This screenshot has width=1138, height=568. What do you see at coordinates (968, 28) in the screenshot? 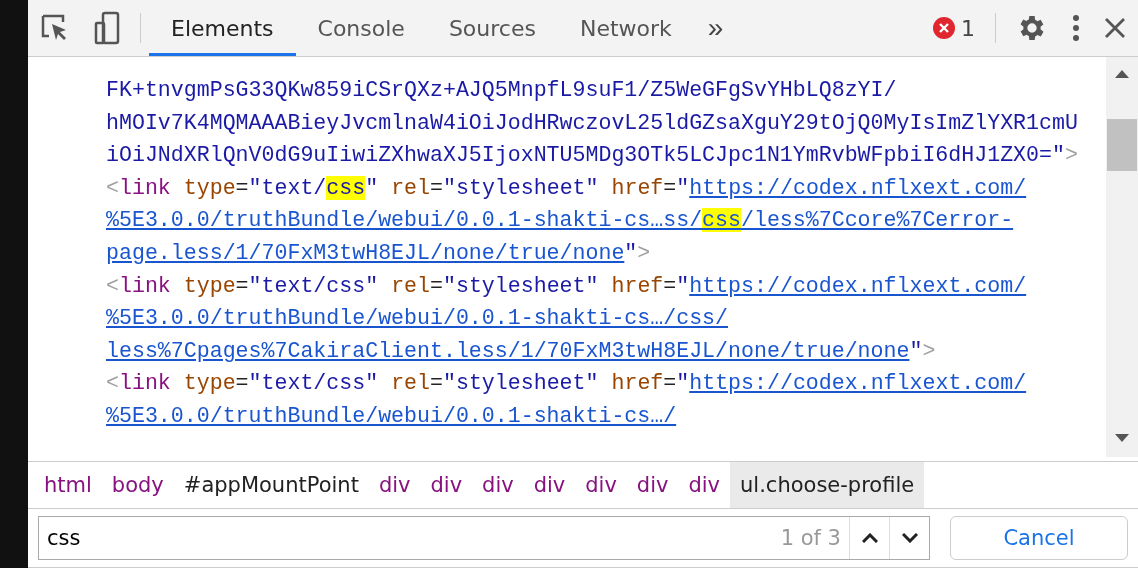
I see `error-count: 1` at bounding box center [968, 28].